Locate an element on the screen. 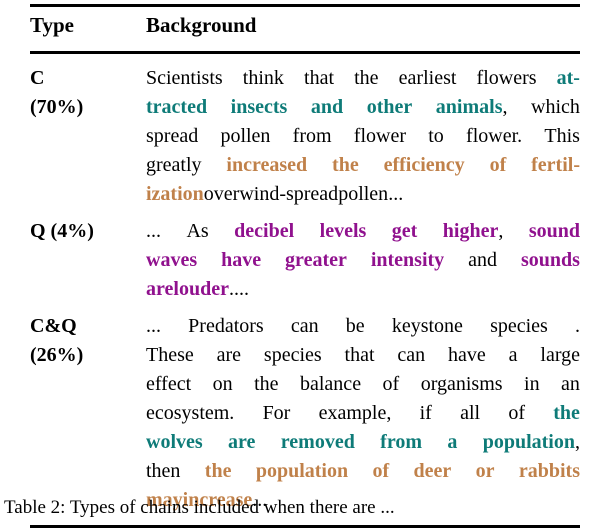  text-span: which is located at coordinates (555, 107).